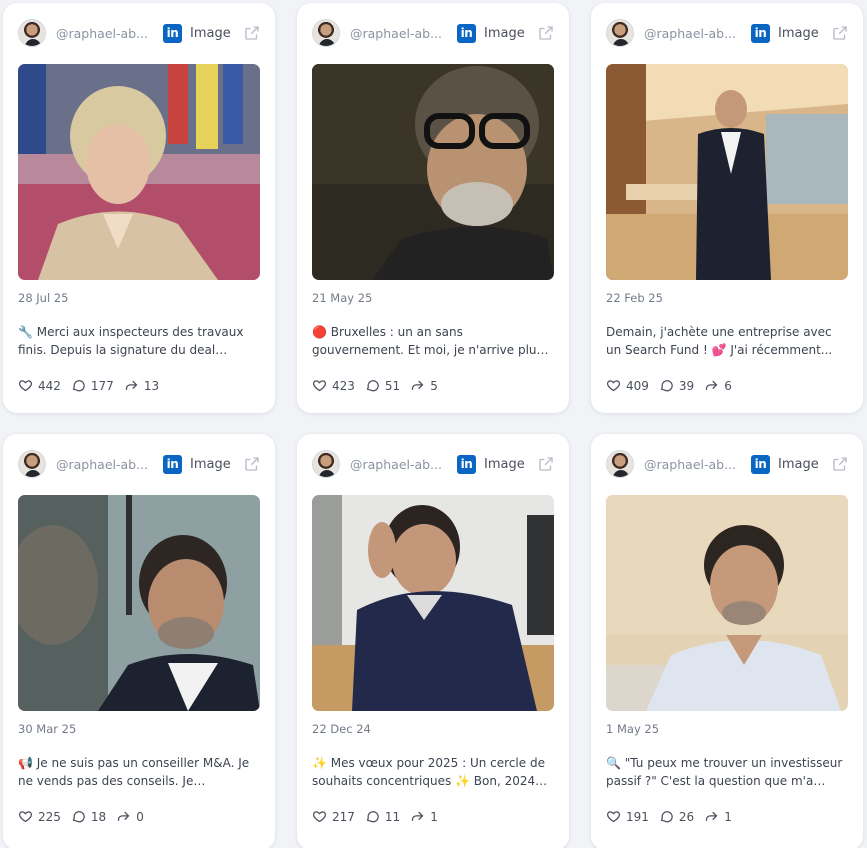  I want to click on post-stats: 225 18 0, so click(86, 816).